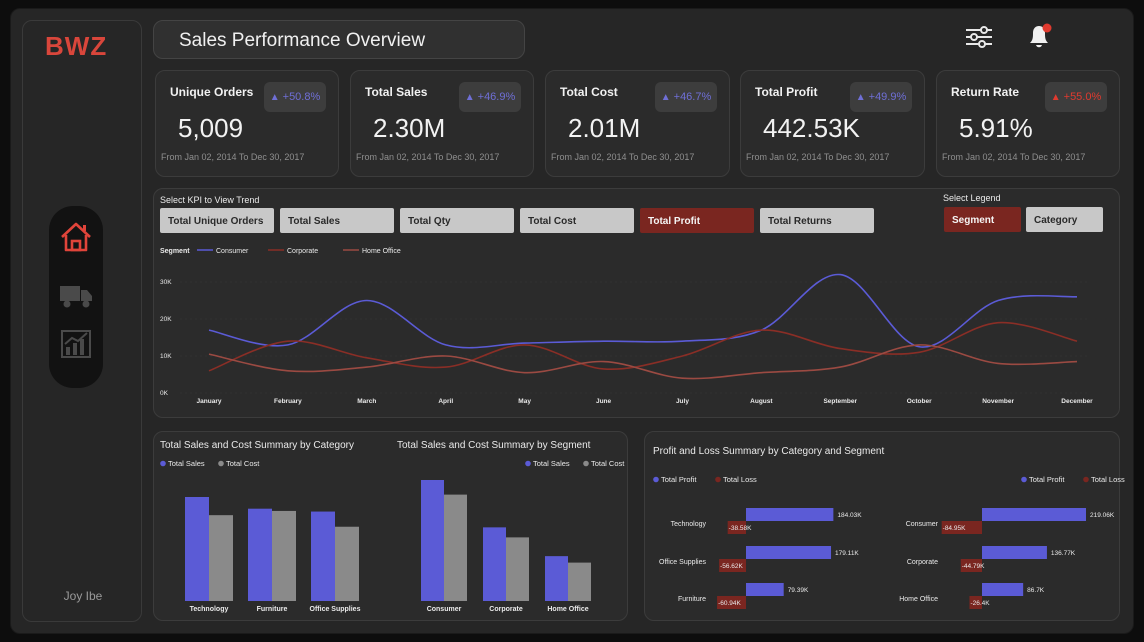 This screenshot has width=1144, height=642. I want to click on profit-value-label: 179.11K, so click(847, 553).